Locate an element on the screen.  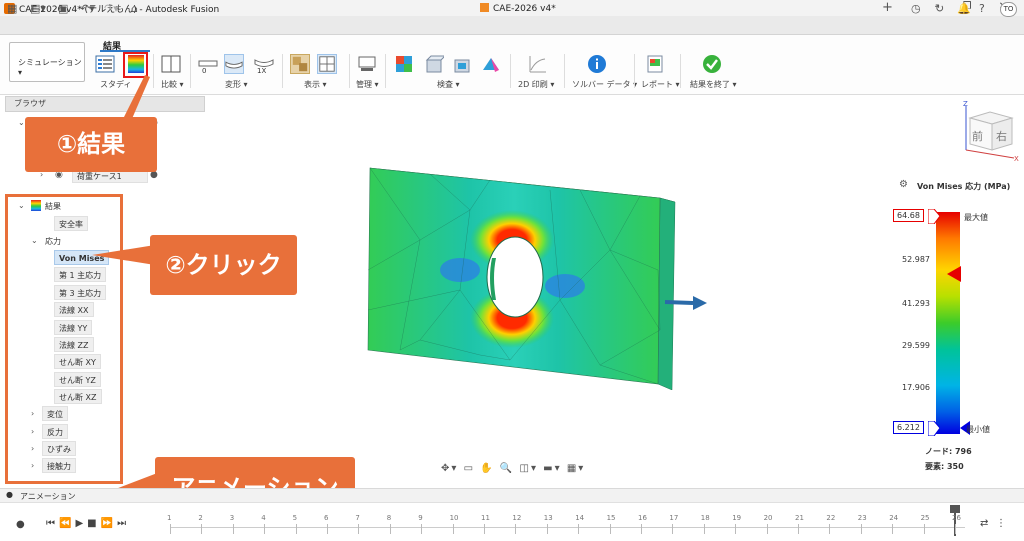
inspect-points-icon is located at coordinates (434, 64).